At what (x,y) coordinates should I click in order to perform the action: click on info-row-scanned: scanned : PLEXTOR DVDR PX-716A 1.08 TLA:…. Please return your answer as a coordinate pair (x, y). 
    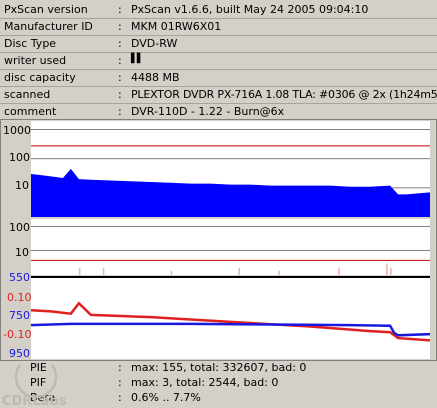
    Looking at the image, I should click on (218, 95).